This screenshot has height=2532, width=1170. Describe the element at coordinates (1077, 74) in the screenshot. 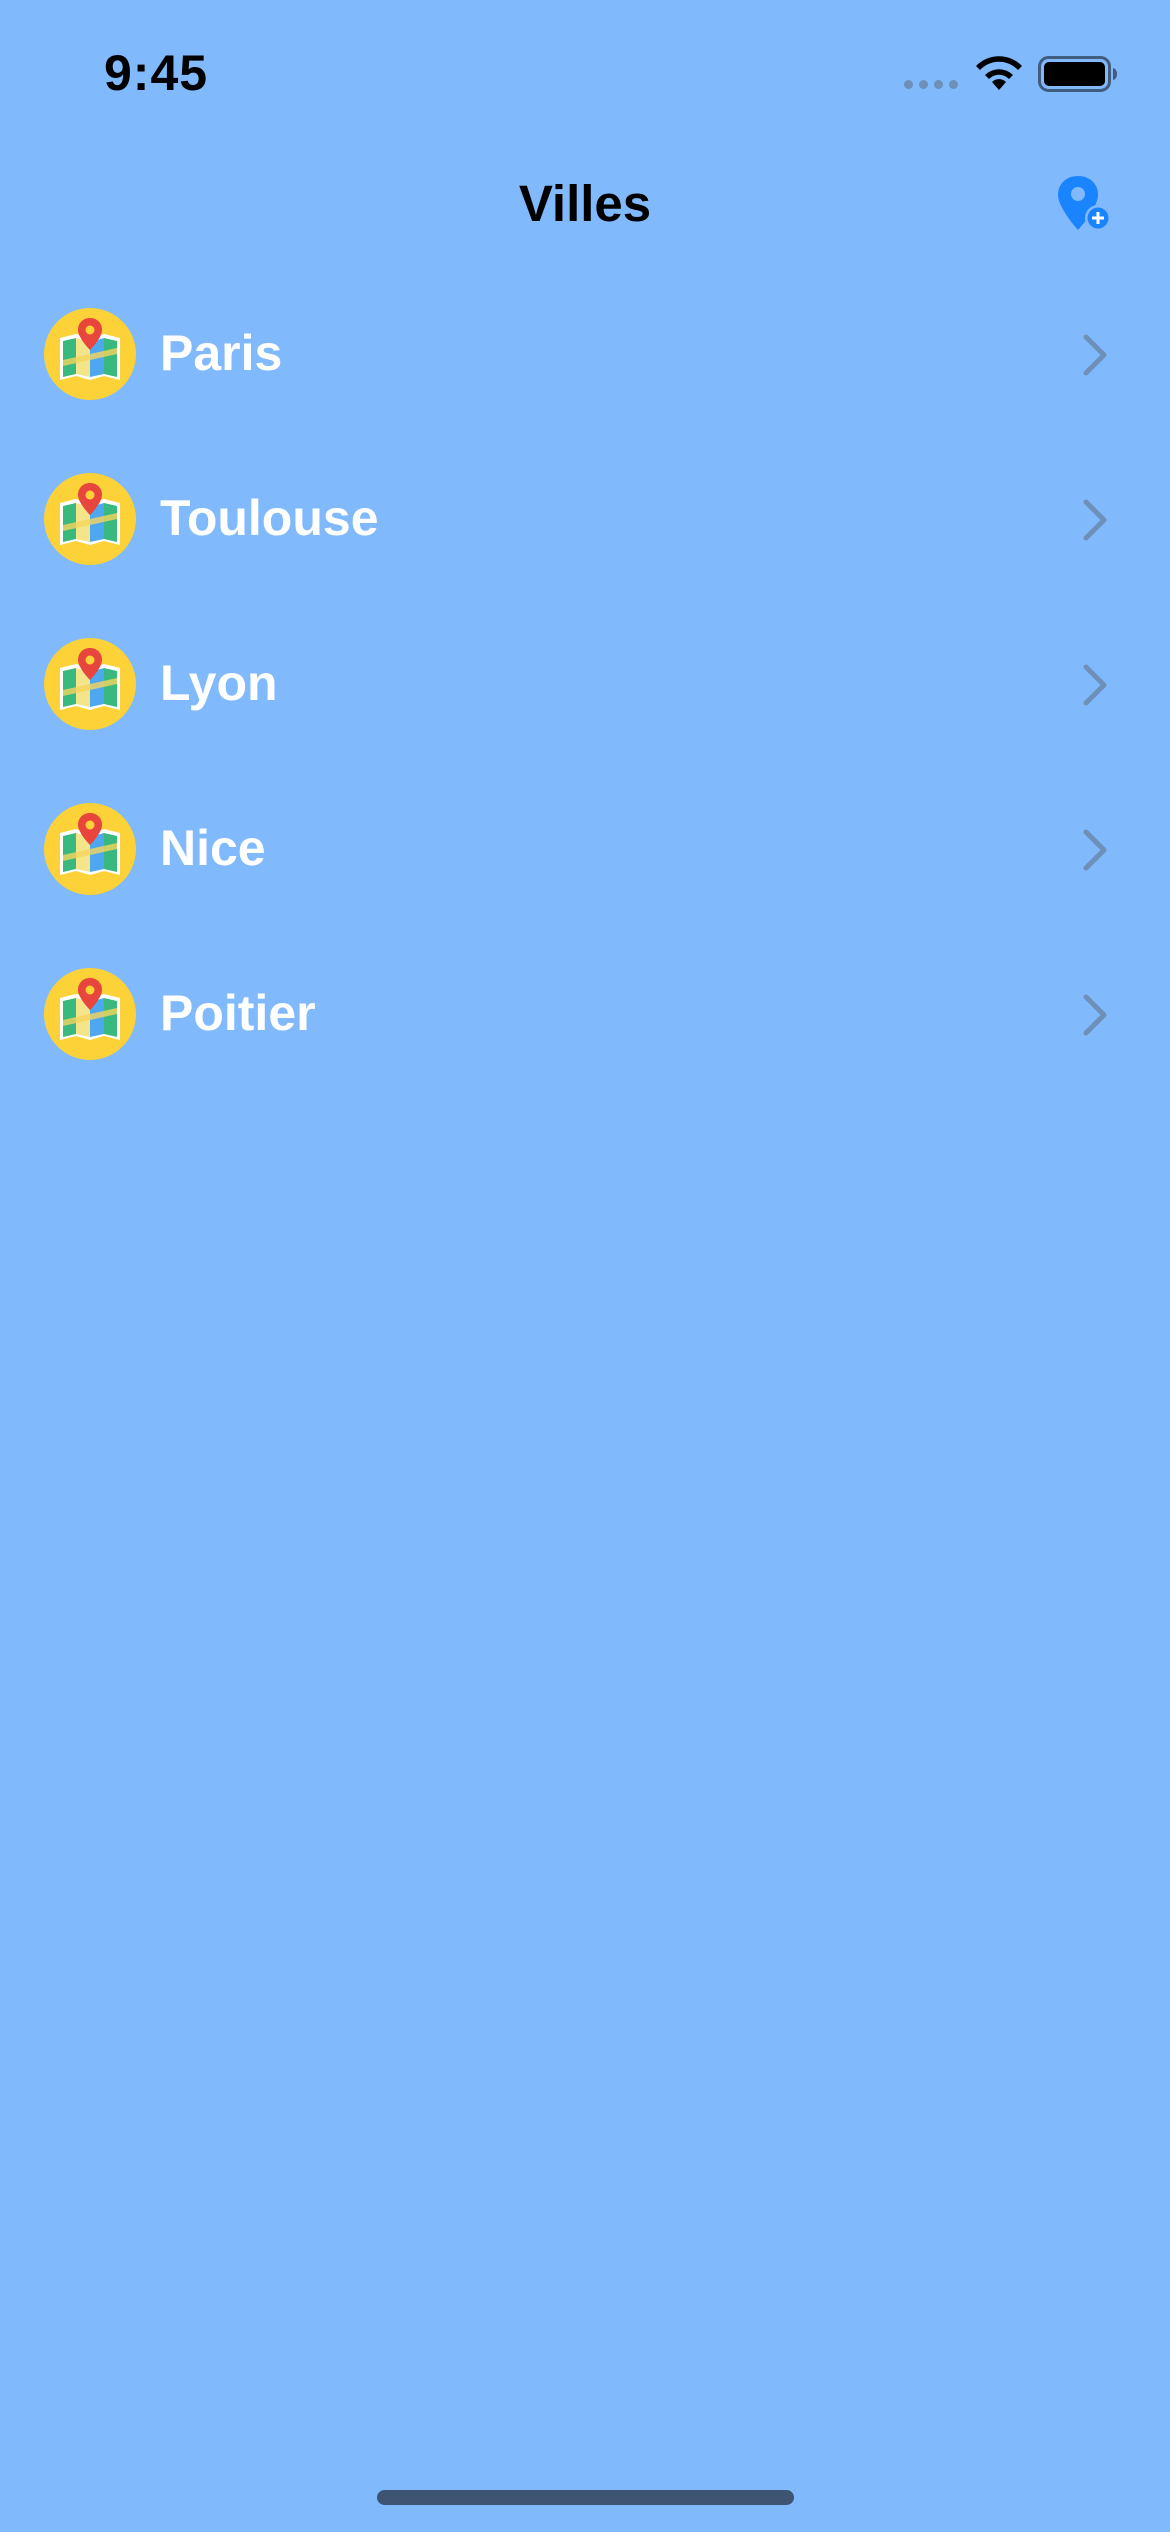

I see `battery-icon` at that location.